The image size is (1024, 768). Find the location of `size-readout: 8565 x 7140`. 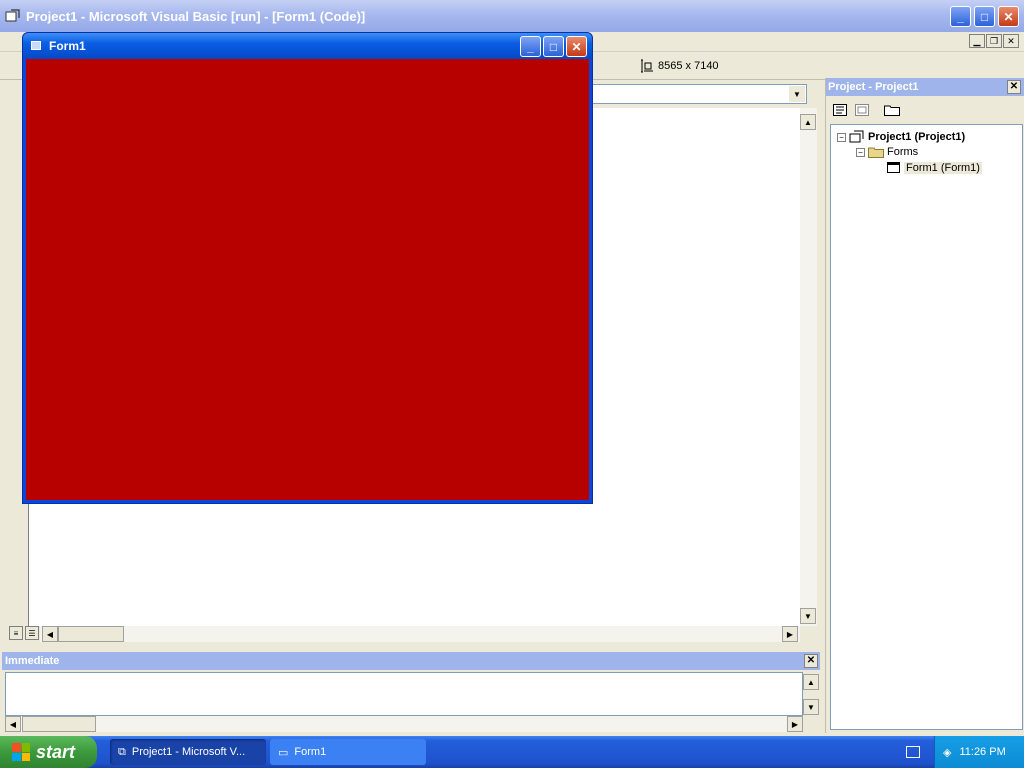

size-readout: 8565 x 7140 is located at coordinates (679, 66).